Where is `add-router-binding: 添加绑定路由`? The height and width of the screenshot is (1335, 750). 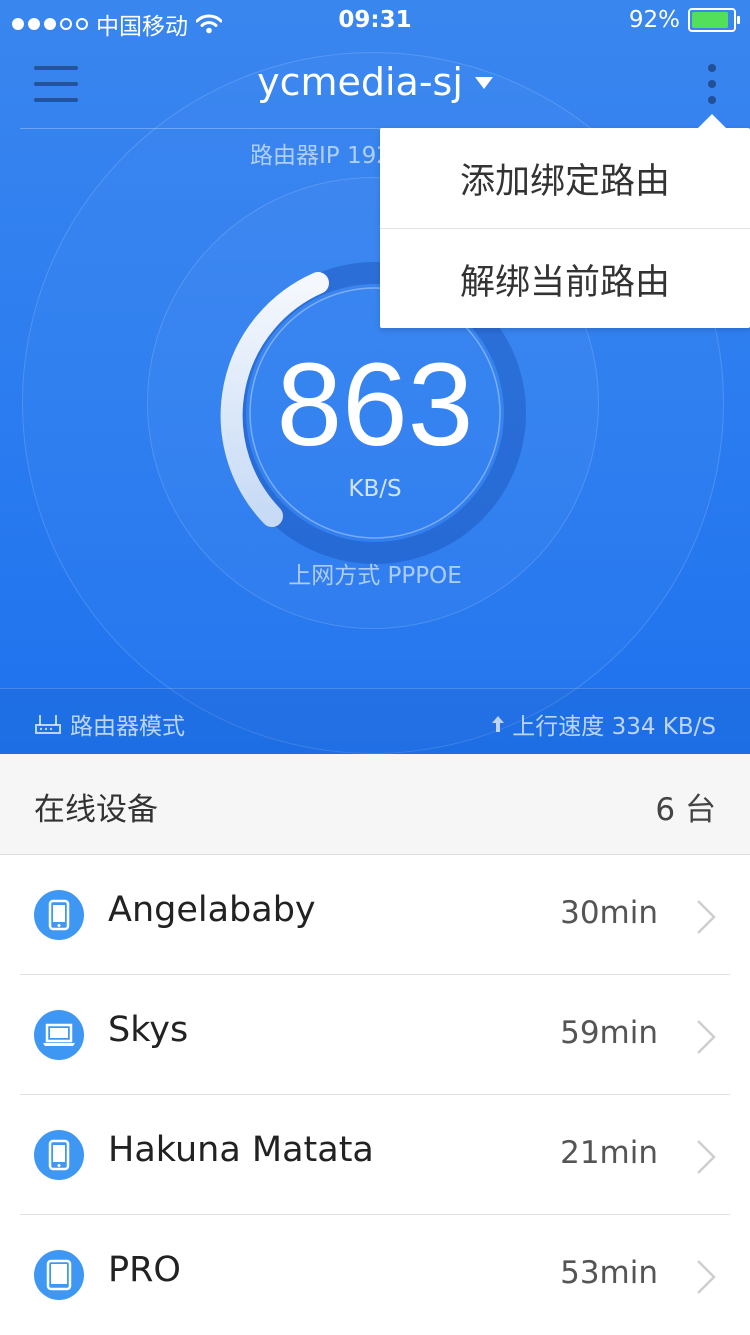
add-router-binding: 添加绑定路由 is located at coordinates (565, 178).